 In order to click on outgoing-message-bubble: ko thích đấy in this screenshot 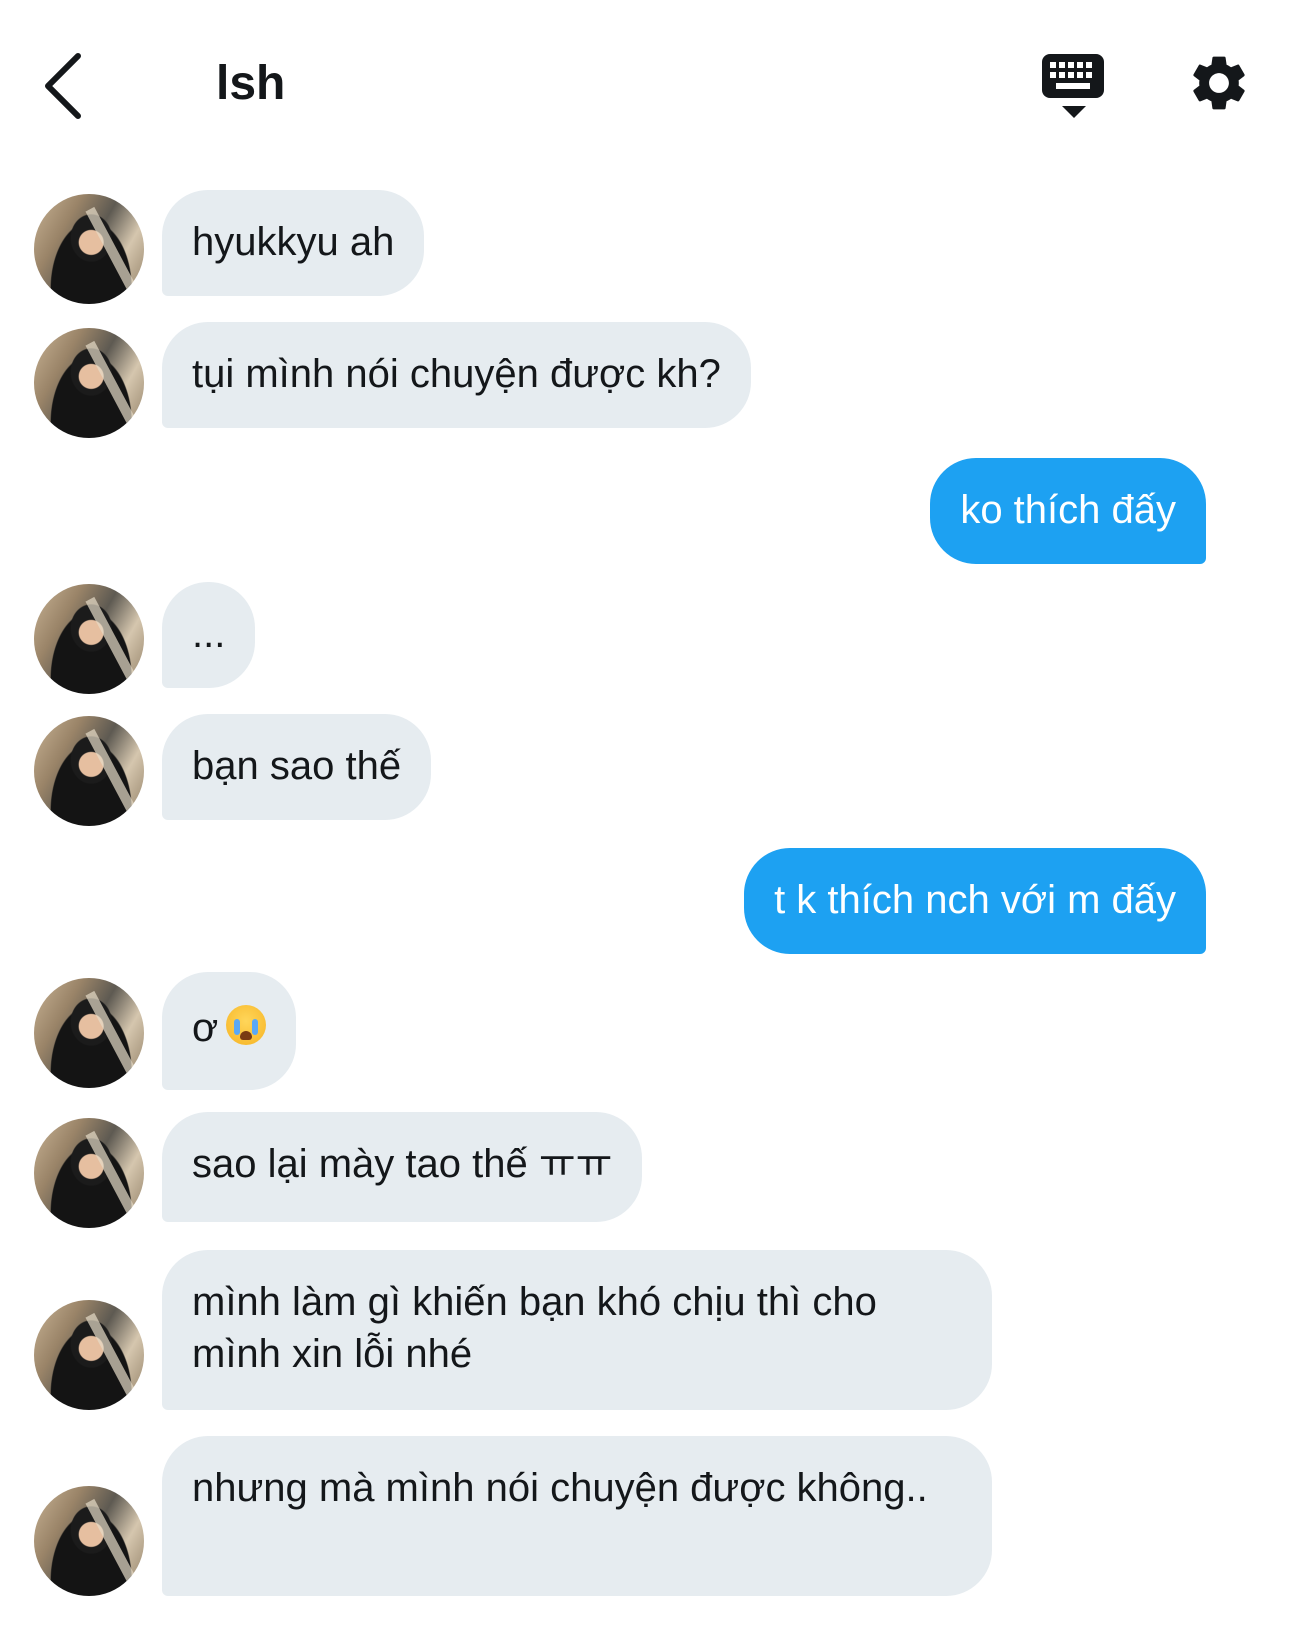, I will do `click(1068, 511)`.